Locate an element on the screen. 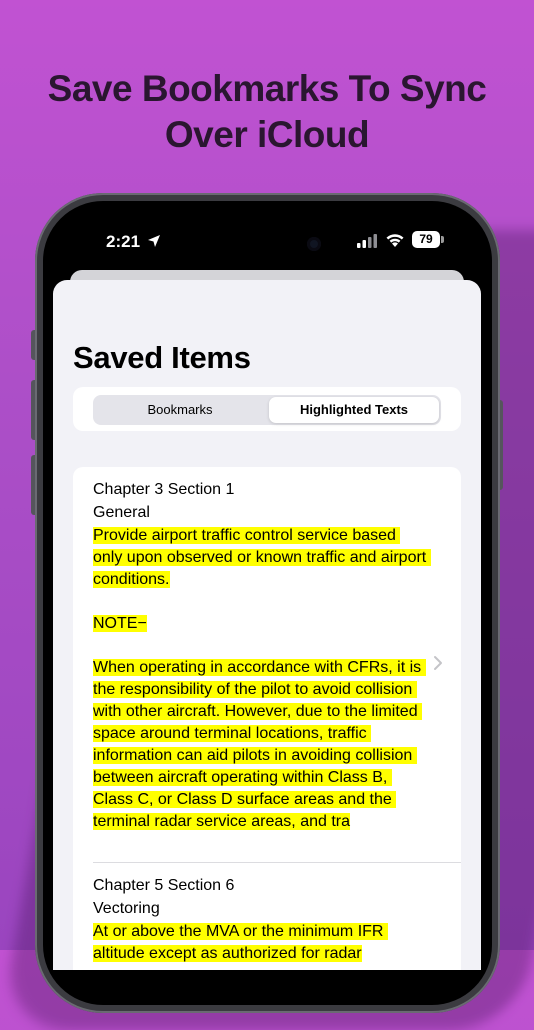 The width and height of the screenshot is (534, 1030). location-arrow-icon is located at coordinates (154, 241).